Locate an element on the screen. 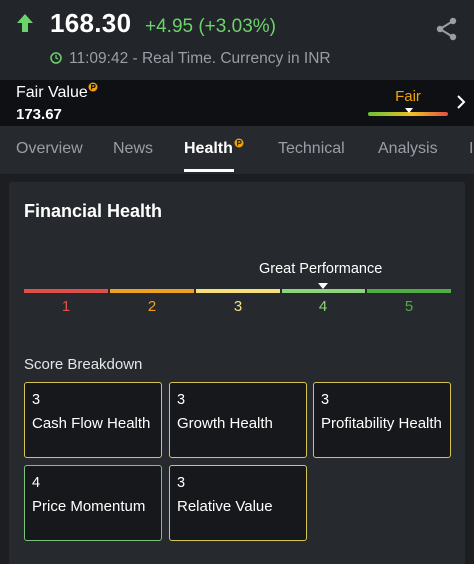 Image resolution: width=474 pixels, height=564 pixels. tab-news: News is located at coordinates (133, 149).